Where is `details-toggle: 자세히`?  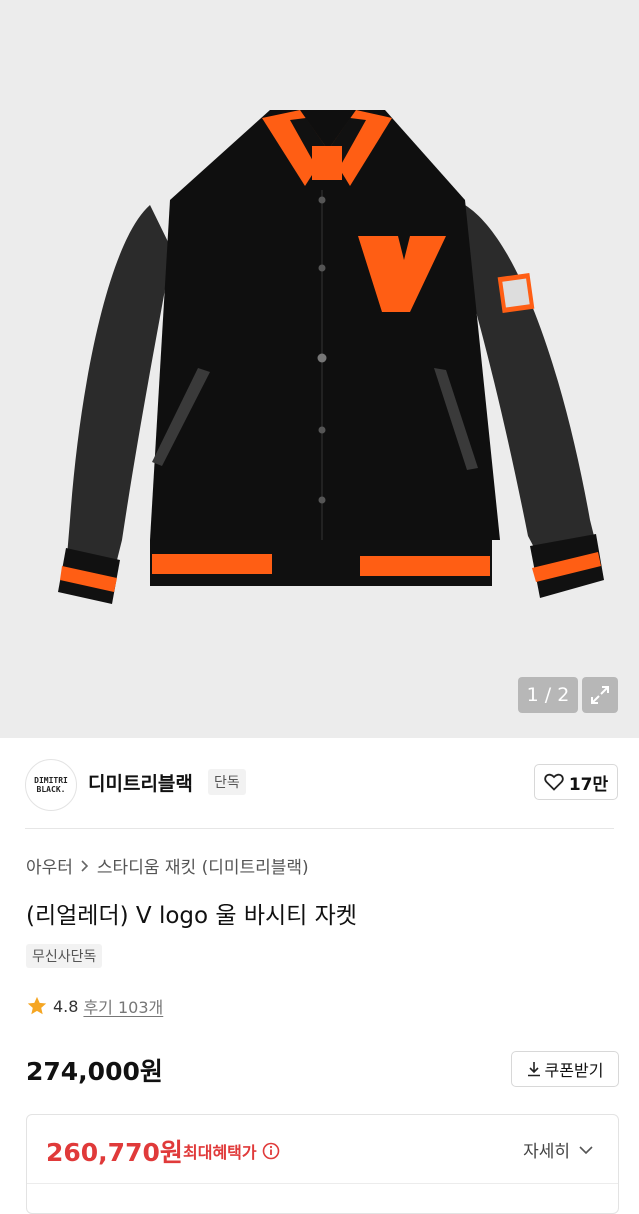
details-toggle: 자세히 is located at coordinates (558, 1149).